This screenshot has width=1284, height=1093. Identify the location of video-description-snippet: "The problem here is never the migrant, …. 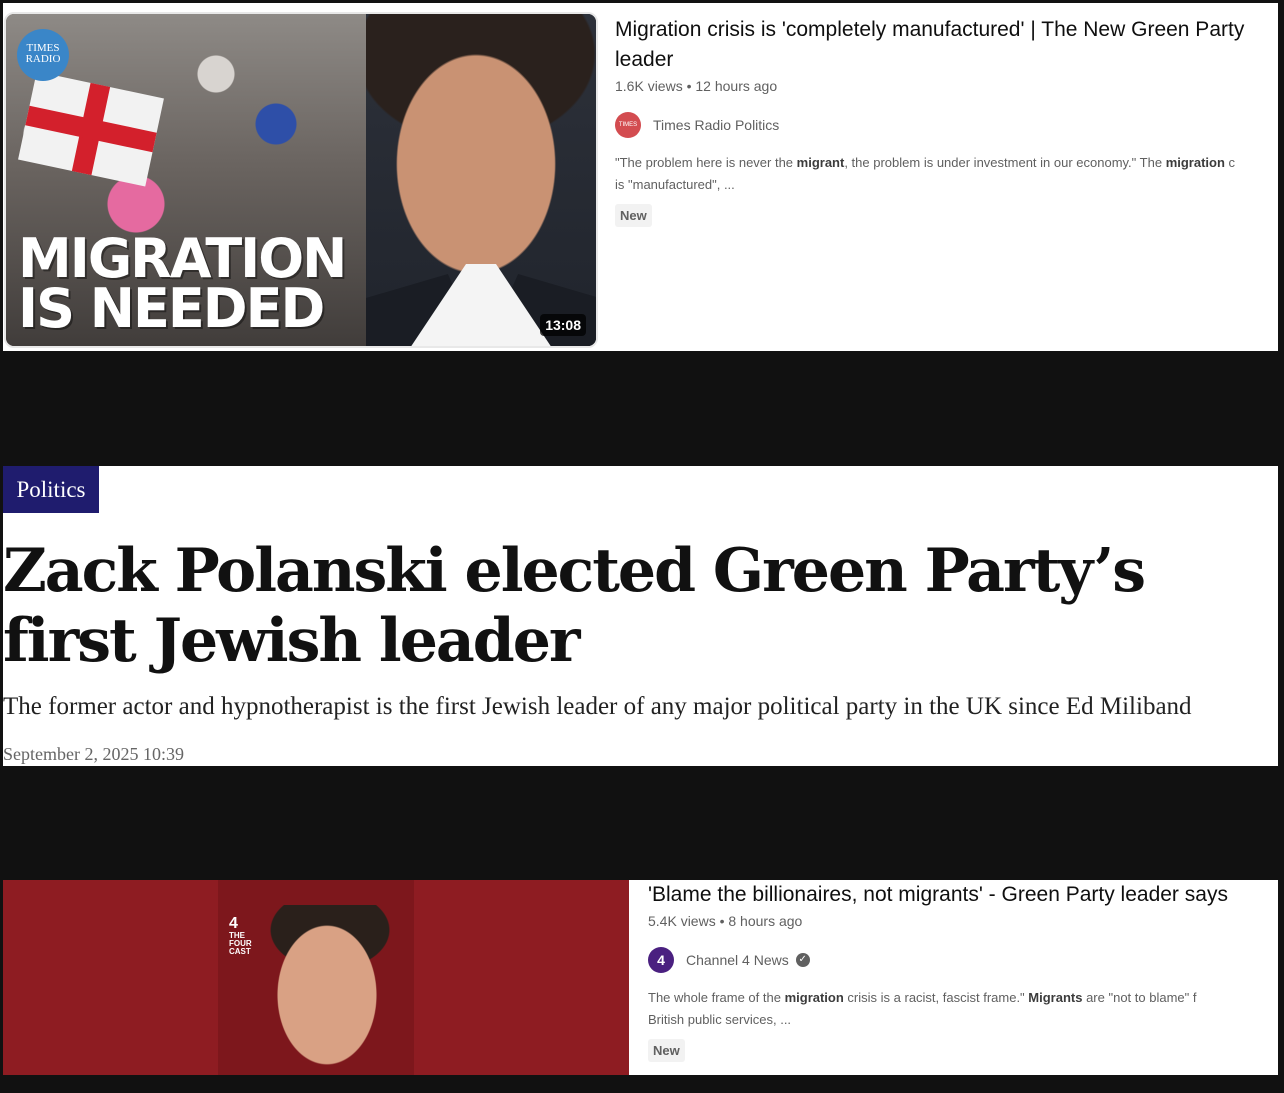
(925, 162).